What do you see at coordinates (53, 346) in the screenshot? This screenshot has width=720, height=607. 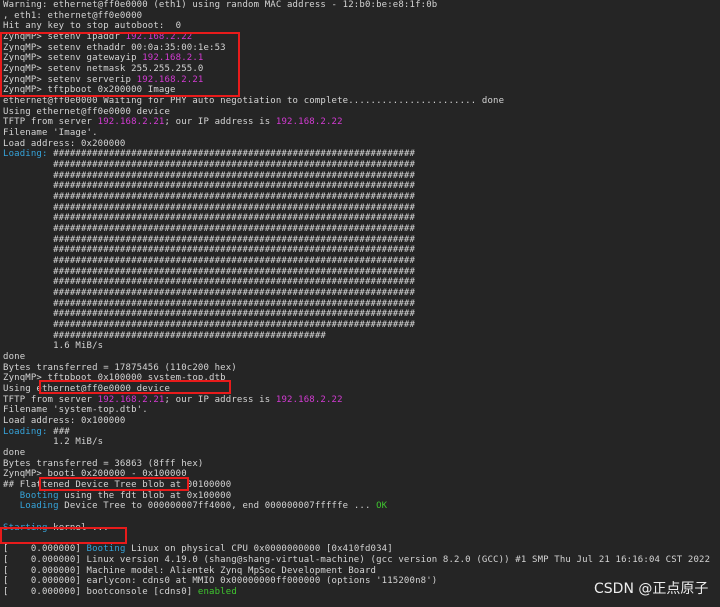 I see `terminal-line: 1.6 MiB/s` at bounding box center [53, 346].